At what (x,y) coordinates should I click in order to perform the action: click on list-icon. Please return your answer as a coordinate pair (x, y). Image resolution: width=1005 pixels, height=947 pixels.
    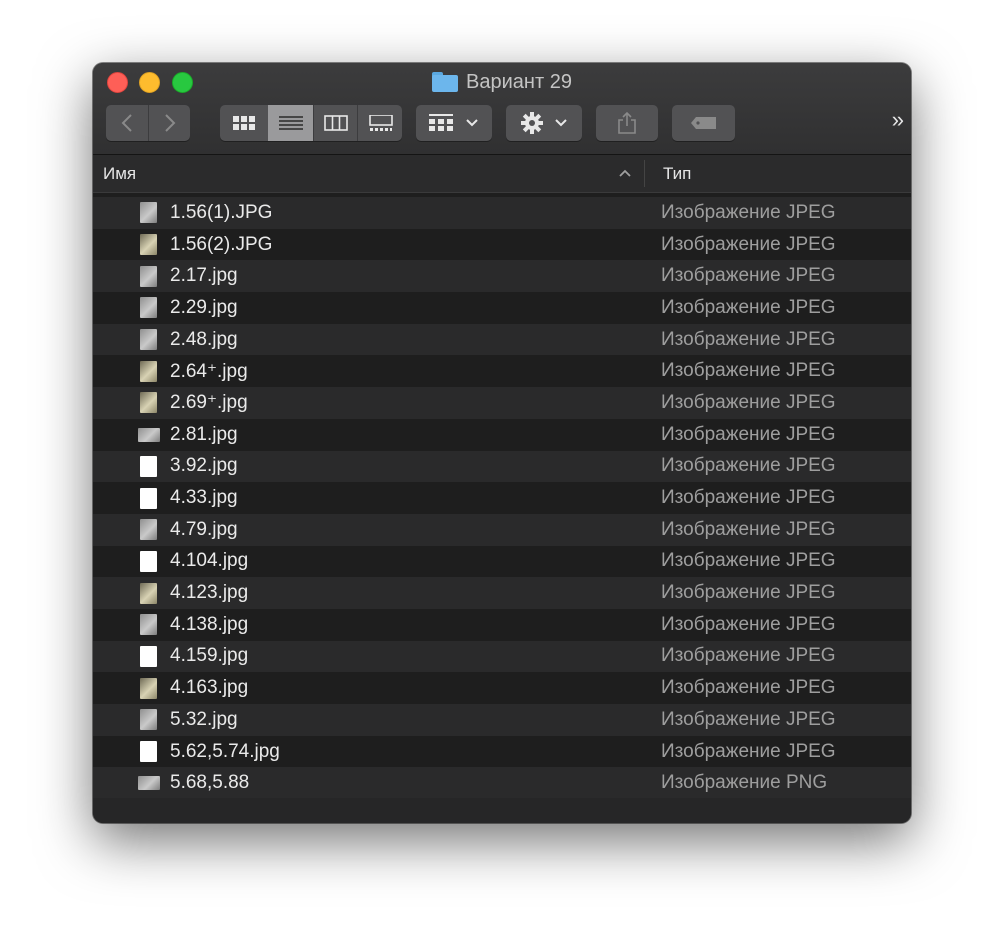
    Looking at the image, I should click on (290, 123).